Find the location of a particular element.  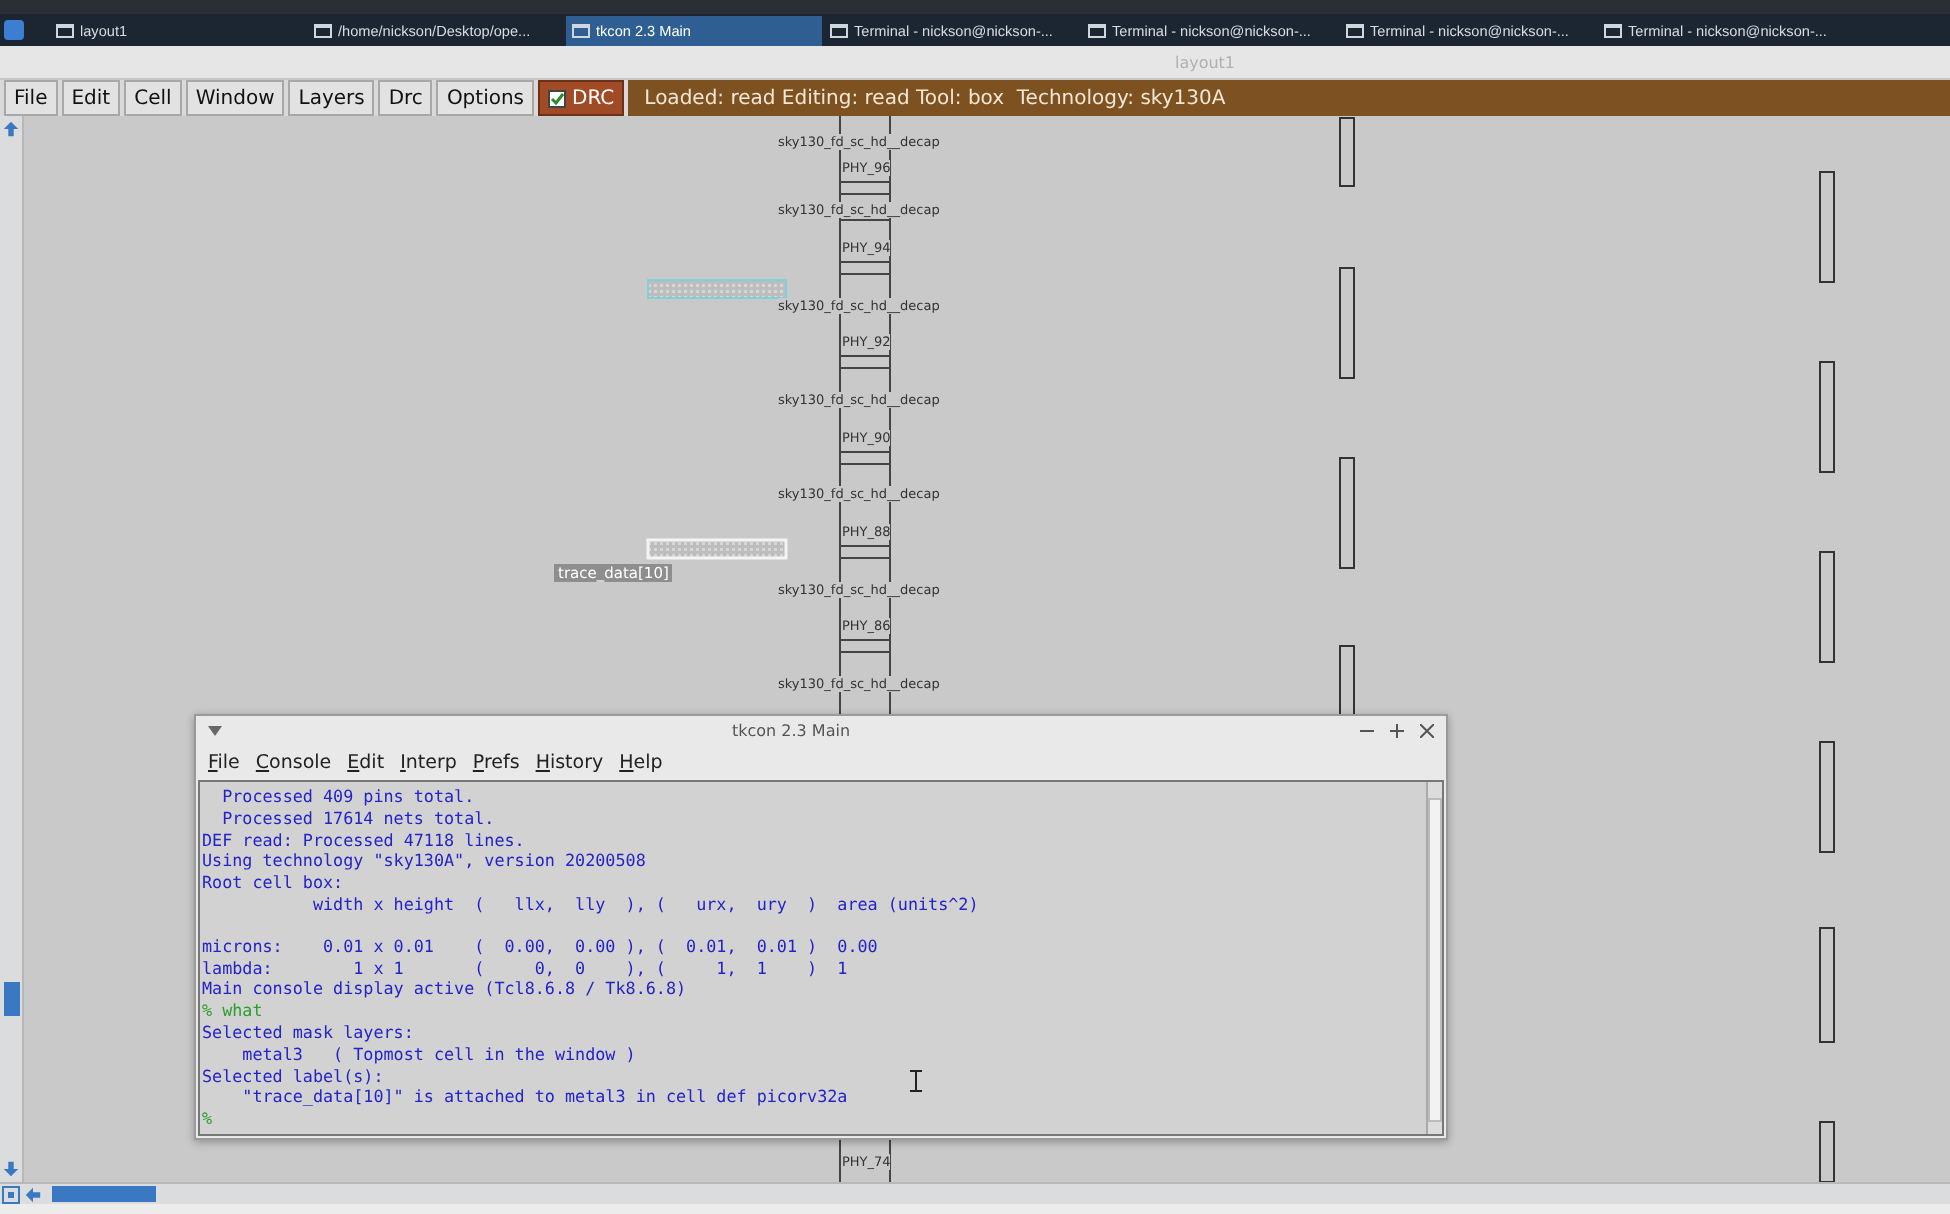

checkbox is located at coordinates (557, 98).